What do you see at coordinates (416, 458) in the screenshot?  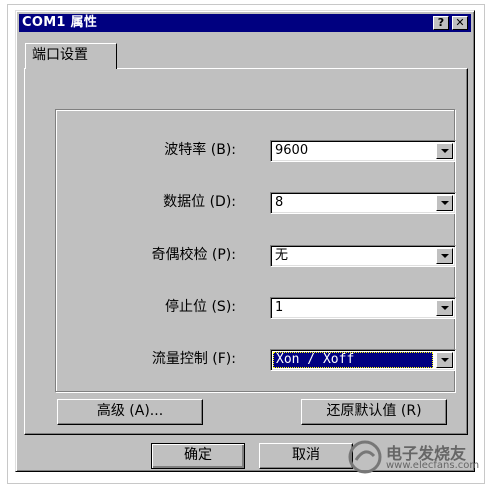 I see `watermark: 电子发烧友 www.elecfans.com` at bounding box center [416, 458].